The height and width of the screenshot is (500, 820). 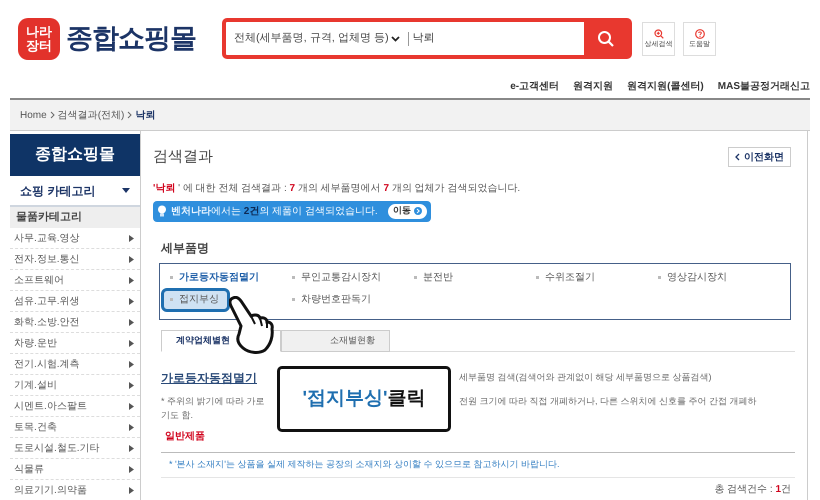 I want to click on category-link: 분전반, so click(x=437, y=277).